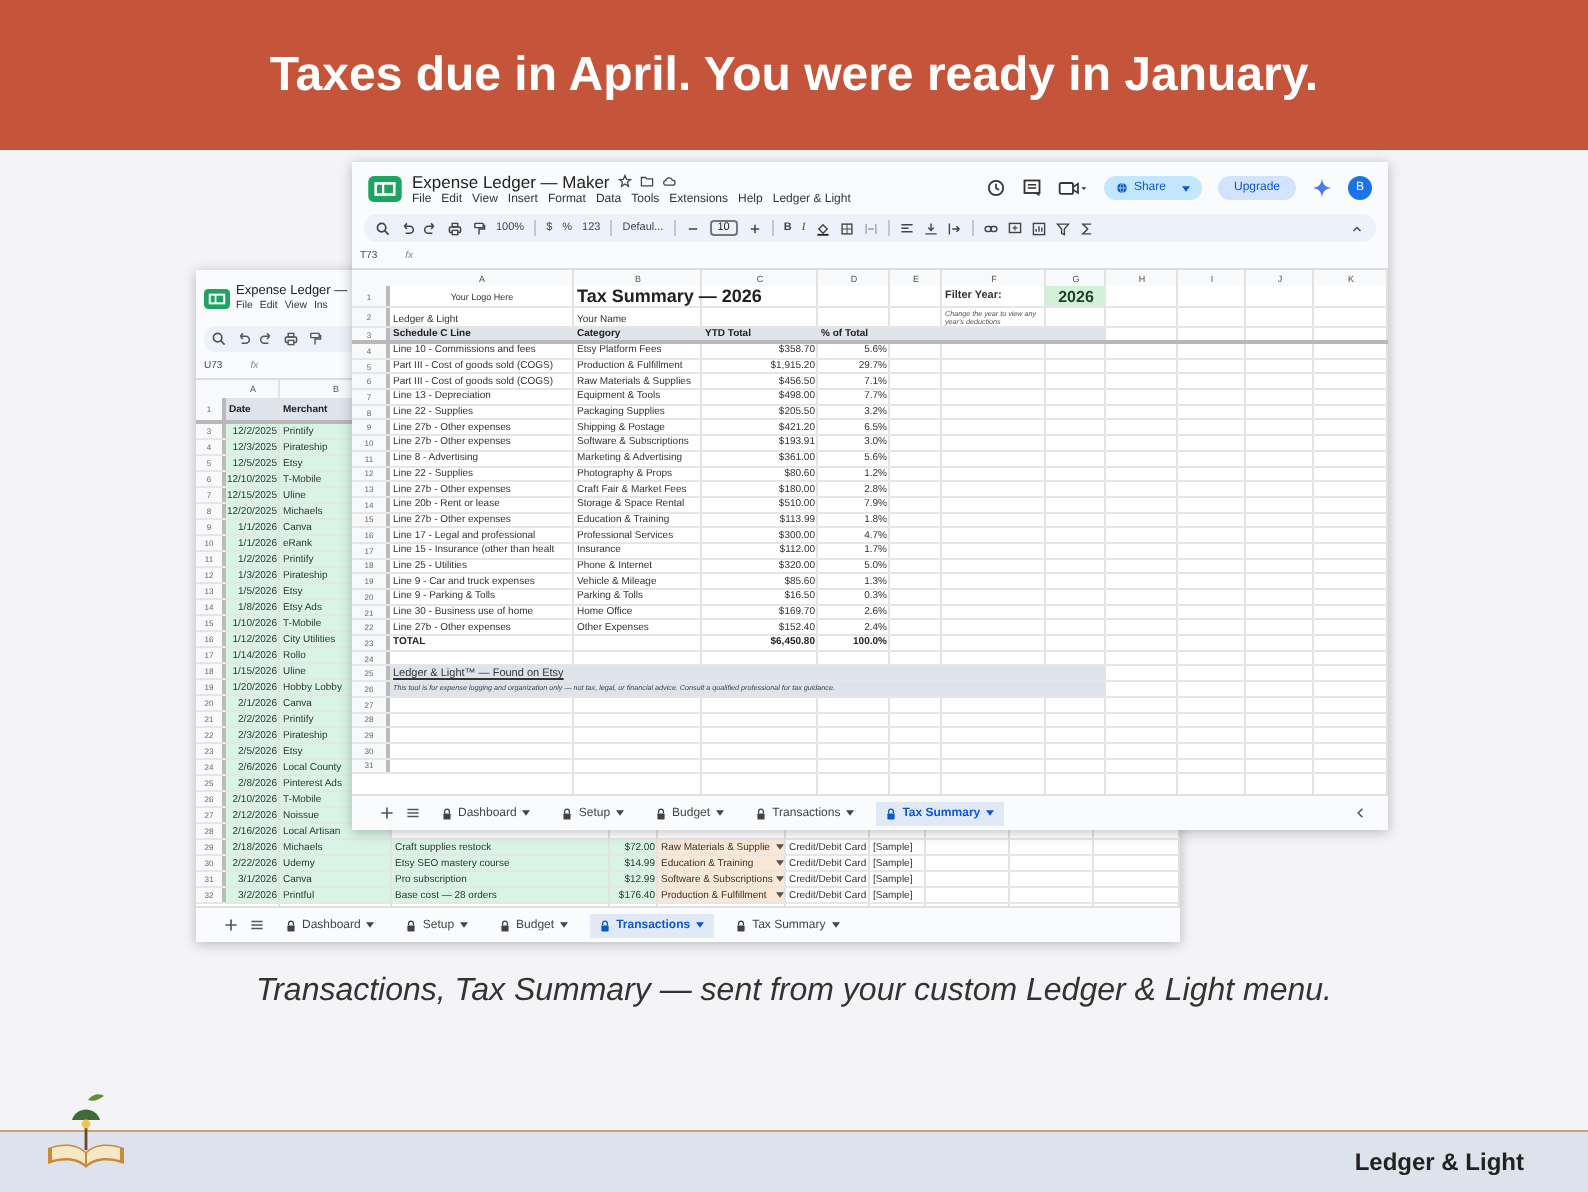  I want to click on fill-color-icon, so click(822, 228).